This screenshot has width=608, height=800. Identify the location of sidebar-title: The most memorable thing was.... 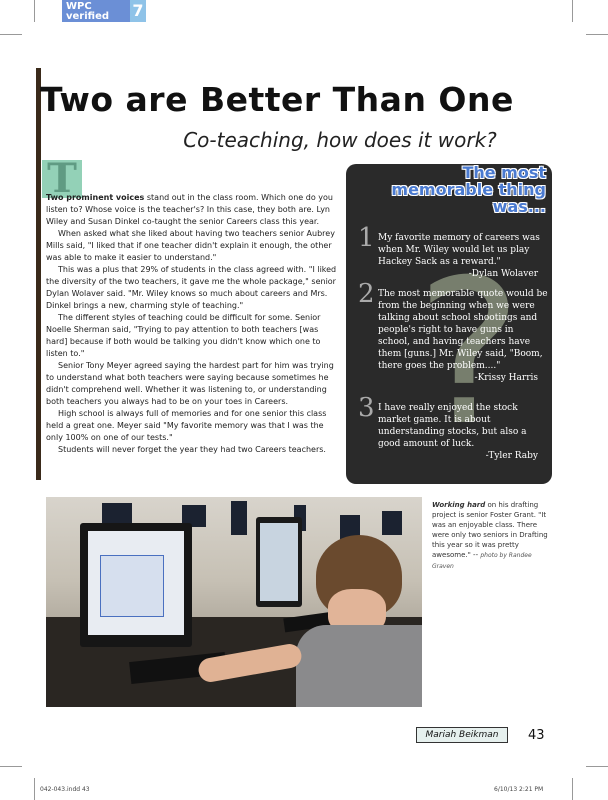
(468, 190).